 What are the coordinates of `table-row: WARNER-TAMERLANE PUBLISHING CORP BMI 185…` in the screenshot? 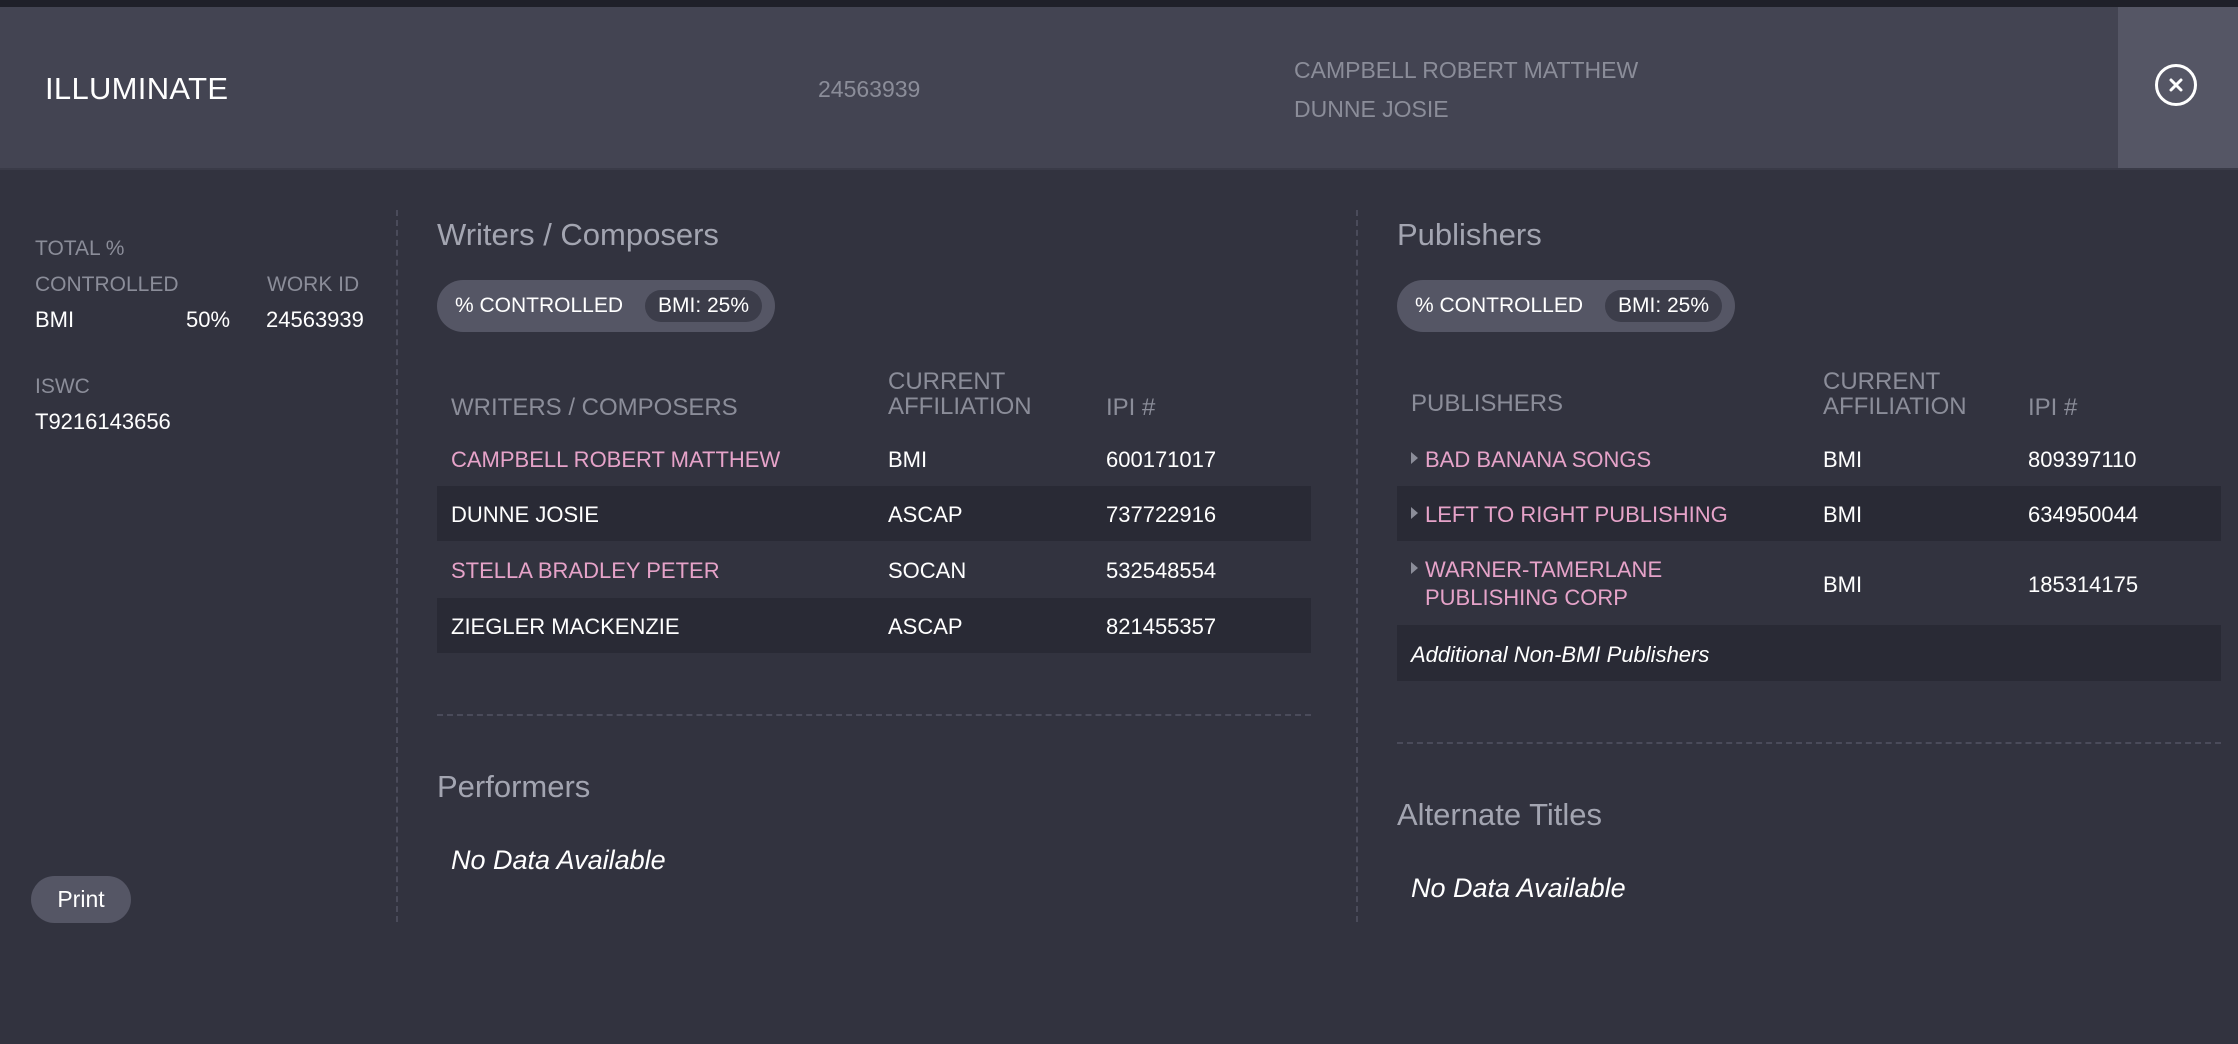 It's located at (1809, 583).